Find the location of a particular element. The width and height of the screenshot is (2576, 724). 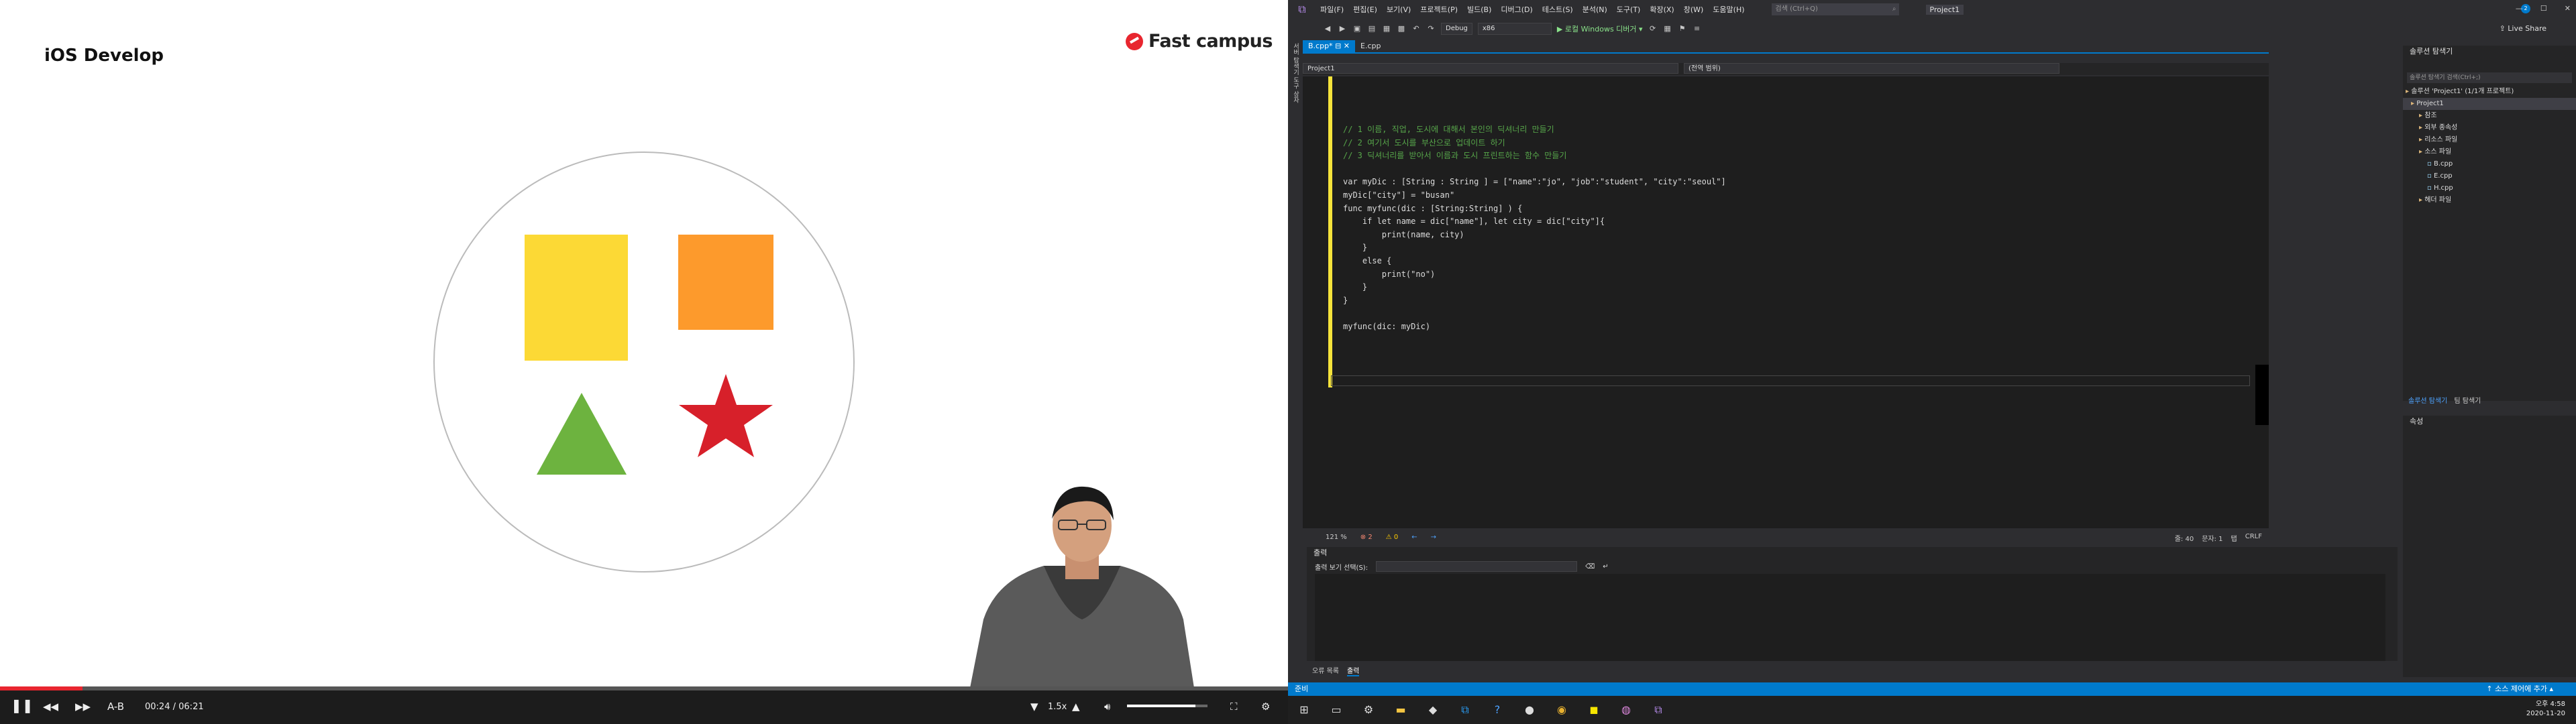

speed-up-icon: ▲ is located at coordinates (1076, 707).